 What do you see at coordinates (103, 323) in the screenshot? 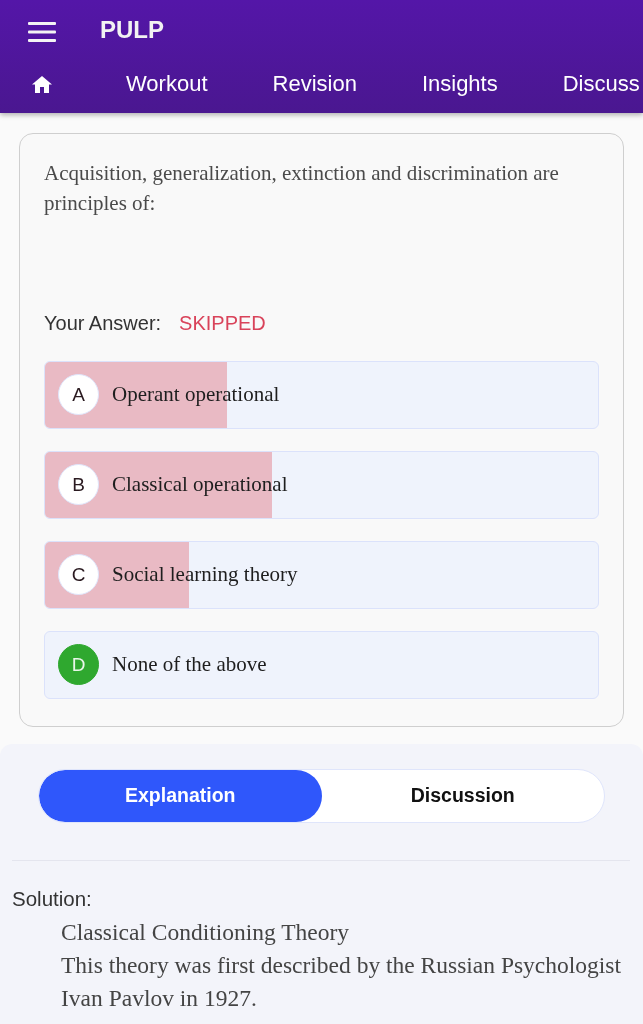
I see `your-answer-label: Your Answer:` at bounding box center [103, 323].